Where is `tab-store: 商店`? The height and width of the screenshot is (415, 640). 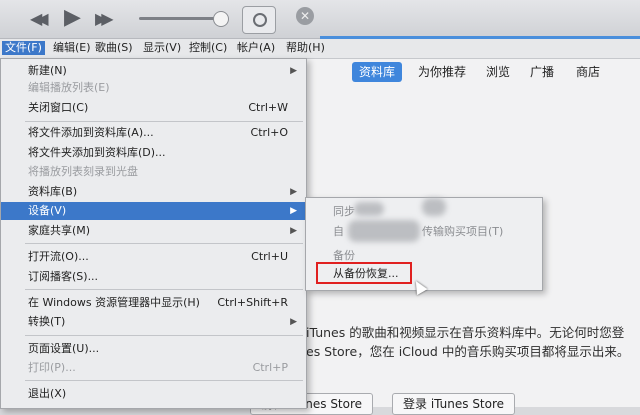
tab-store: 商店 is located at coordinates (588, 72).